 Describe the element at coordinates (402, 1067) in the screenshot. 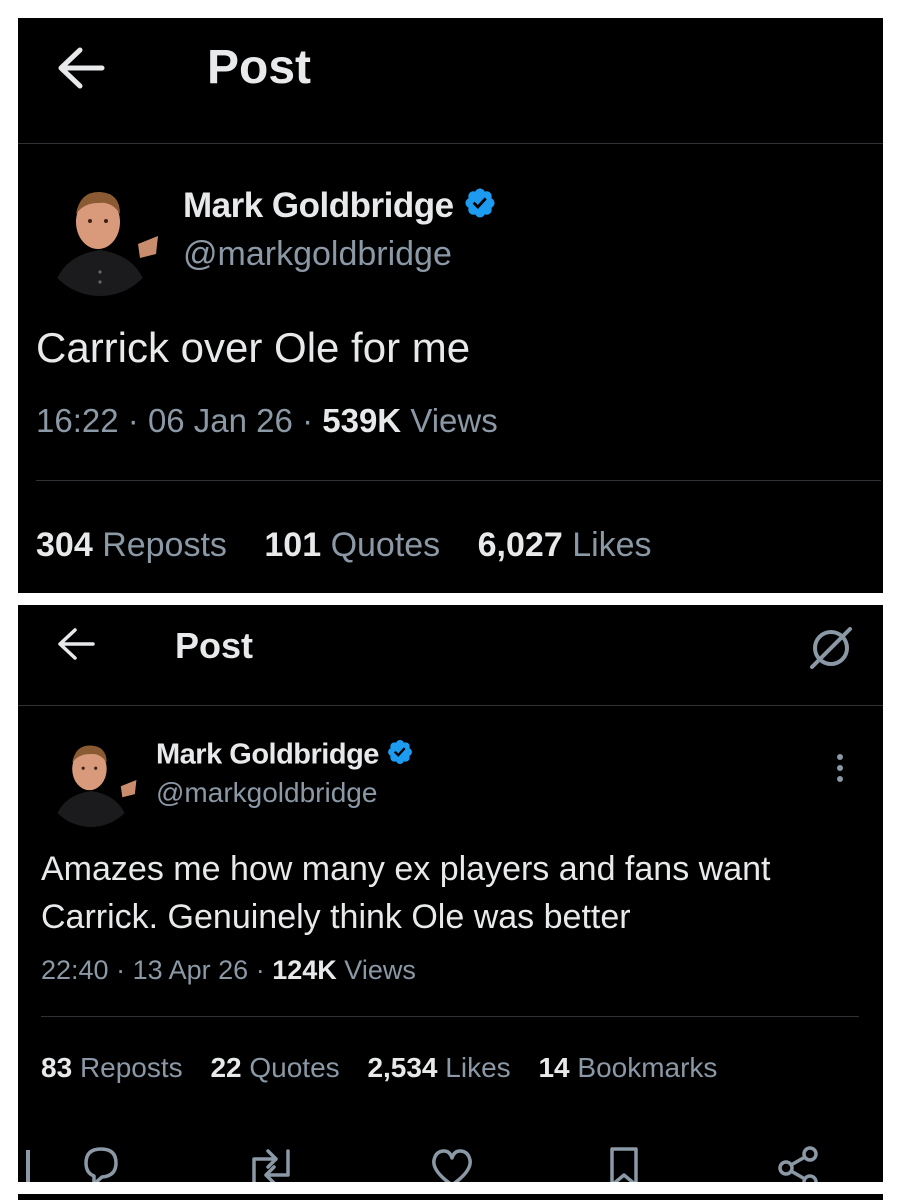

I see `likes-count: 2,534` at that location.